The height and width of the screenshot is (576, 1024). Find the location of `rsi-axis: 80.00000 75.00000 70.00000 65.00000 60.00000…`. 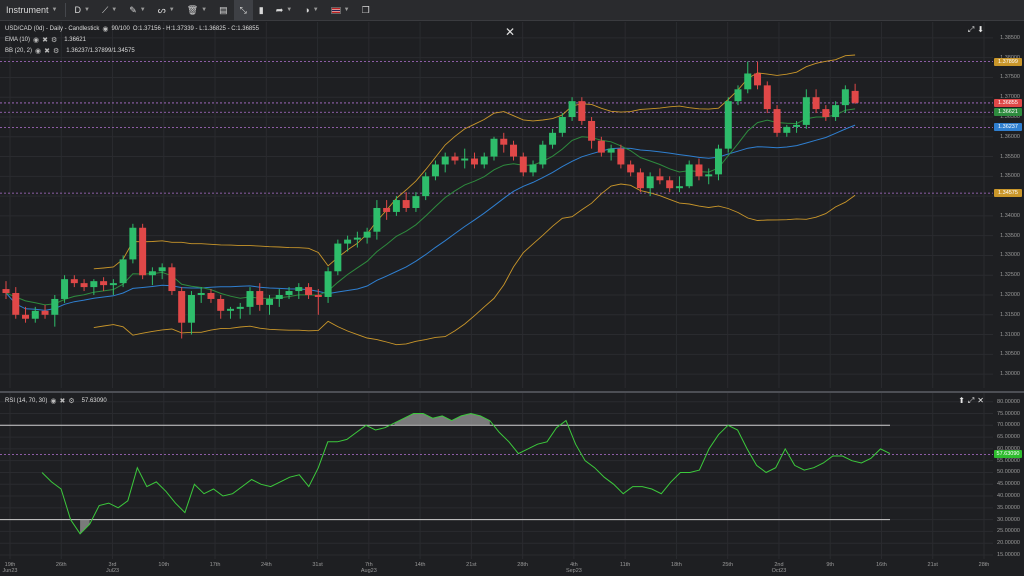

rsi-axis: 80.00000 75.00000 70.00000 65.00000 60.00000… is located at coordinates (1008, 476).